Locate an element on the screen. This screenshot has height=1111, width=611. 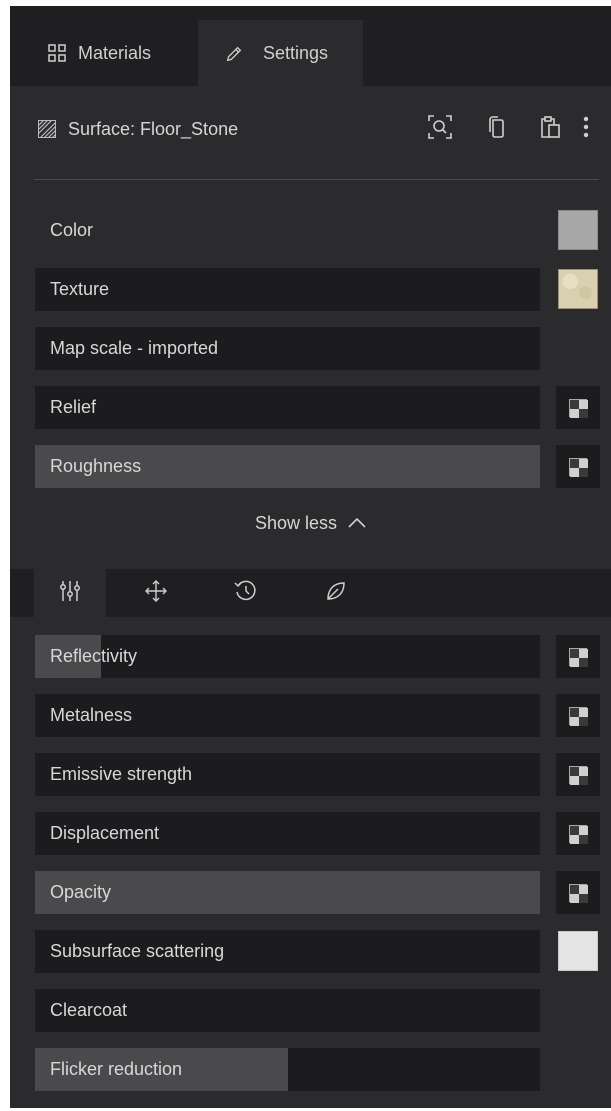
property-flicker-row: Flicker reduction is located at coordinates (287, 1069).